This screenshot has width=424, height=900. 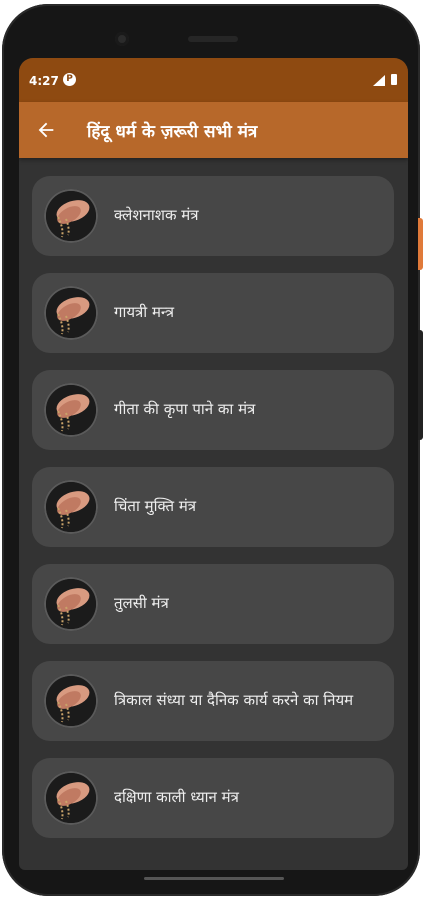 What do you see at coordinates (156, 215) in the screenshot?
I see `list-item-label: क्लेशनाशक मंत्र` at bounding box center [156, 215].